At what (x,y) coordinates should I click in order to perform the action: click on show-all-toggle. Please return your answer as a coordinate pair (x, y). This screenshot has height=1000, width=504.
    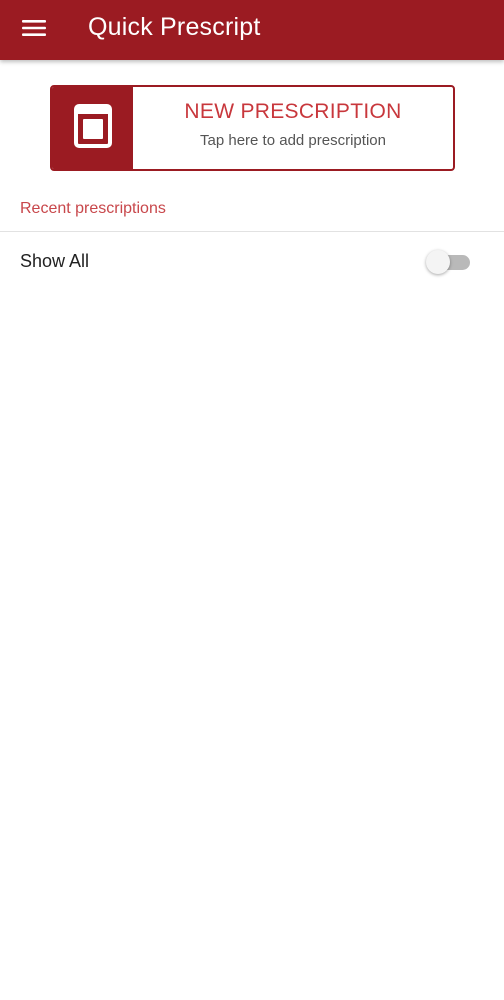
    Looking at the image, I should click on (449, 263).